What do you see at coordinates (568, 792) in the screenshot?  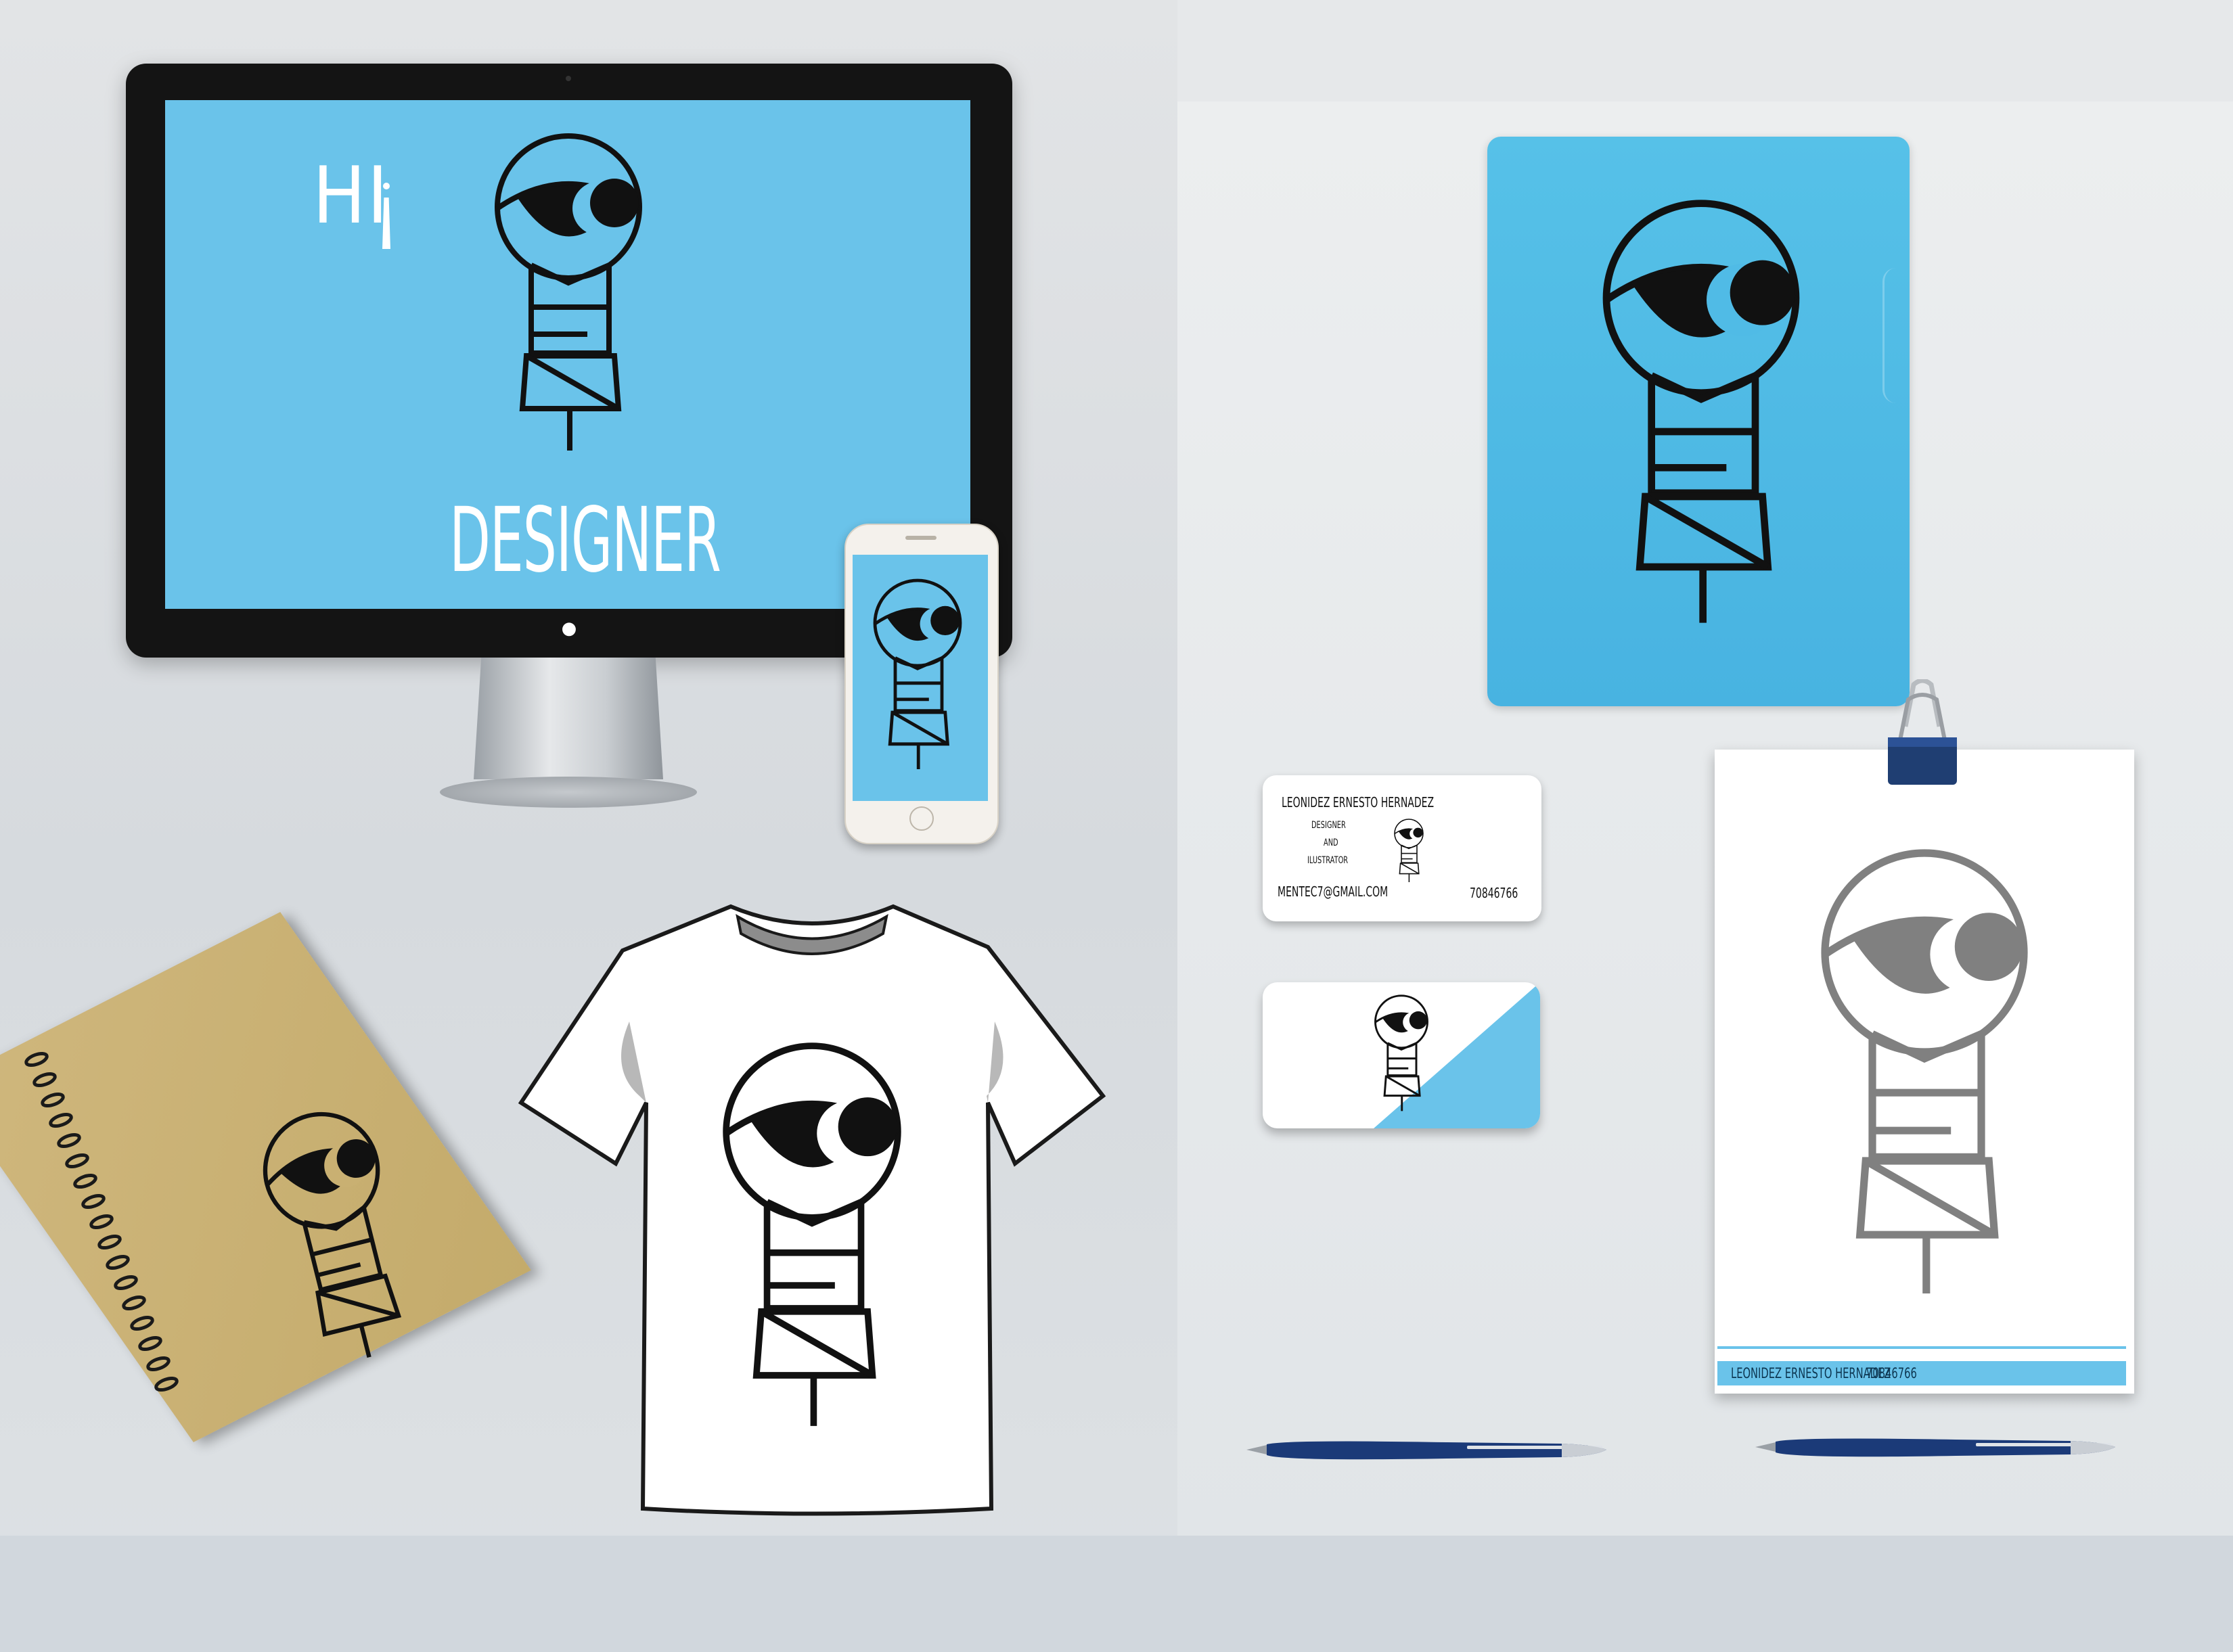 I see `monitor-stand-foot` at bounding box center [568, 792].